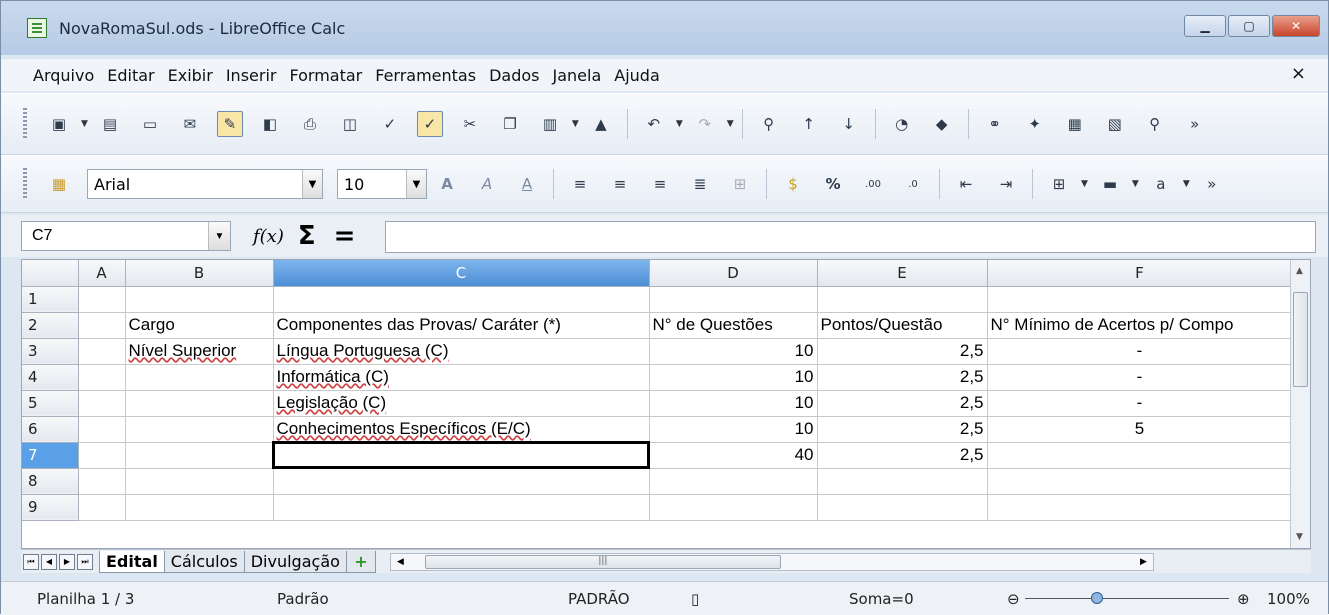 This screenshot has width=1329, height=615. What do you see at coordinates (102, 429) in the screenshot?
I see `cell-a6` at bounding box center [102, 429].